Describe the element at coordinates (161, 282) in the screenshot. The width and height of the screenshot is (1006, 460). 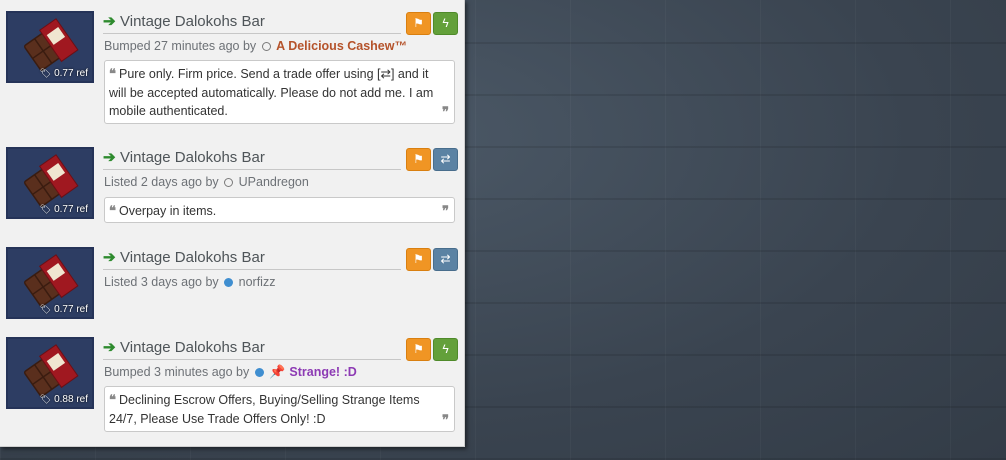
I see `status-text: Listed 3 days ago by` at that location.